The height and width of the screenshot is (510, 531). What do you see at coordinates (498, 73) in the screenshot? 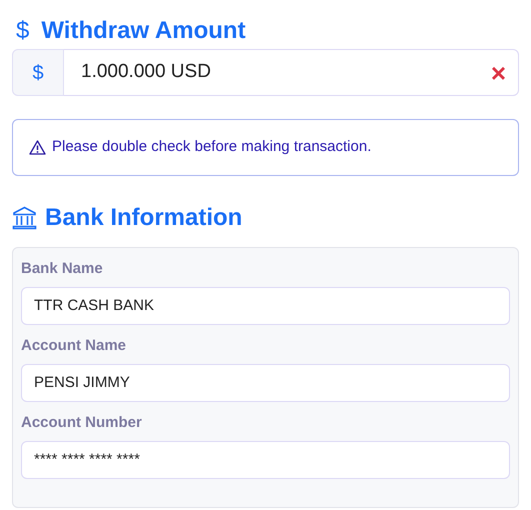
I see `clear-button: ×` at bounding box center [498, 73].